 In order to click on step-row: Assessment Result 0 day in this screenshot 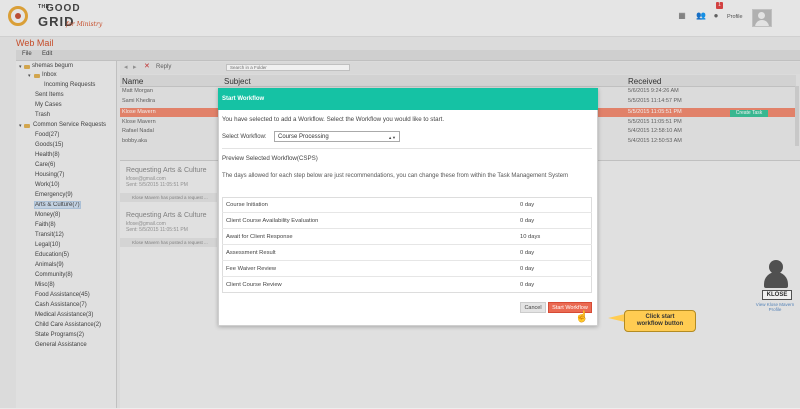, I will do `click(407, 253)`.